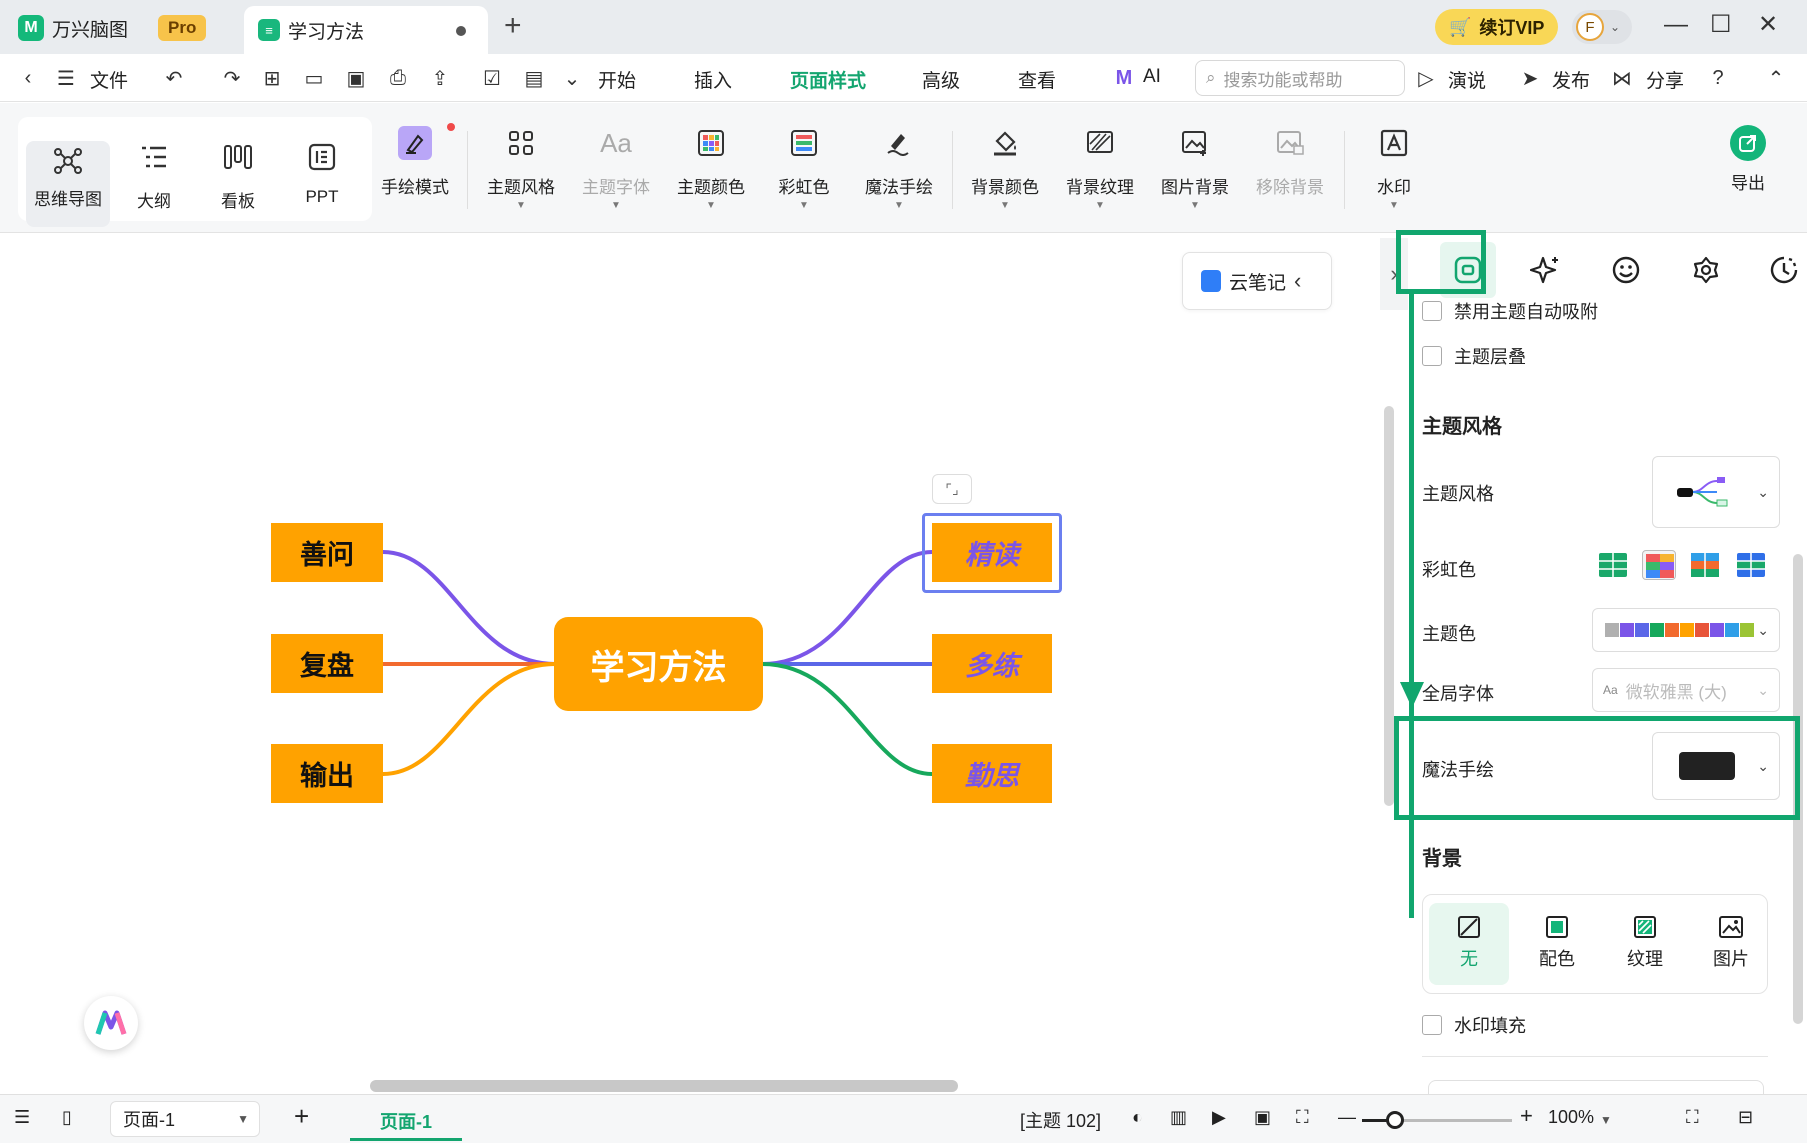 This screenshot has height=1143, width=1807. I want to click on redo-icon: ↷, so click(232, 78).